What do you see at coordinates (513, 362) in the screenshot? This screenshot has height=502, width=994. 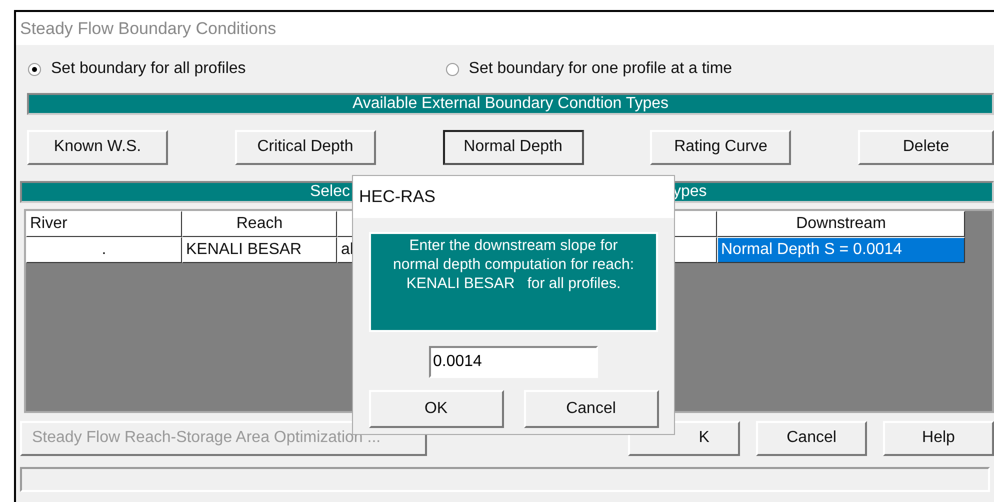 I see `slope-input: 0.0014` at bounding box center [513, 362].